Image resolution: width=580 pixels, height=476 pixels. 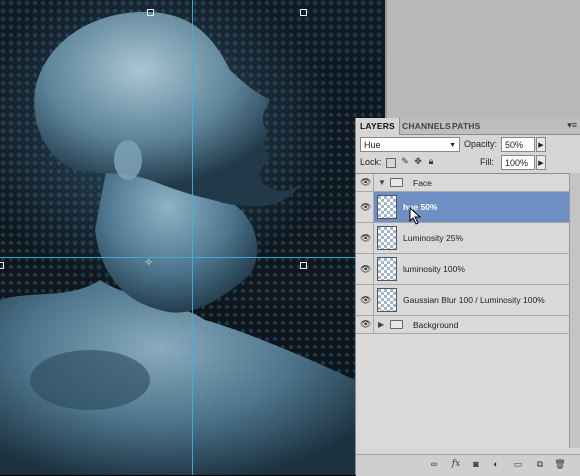 I want to click on link-layers-icon: ∞, so click(x=434, y=464).